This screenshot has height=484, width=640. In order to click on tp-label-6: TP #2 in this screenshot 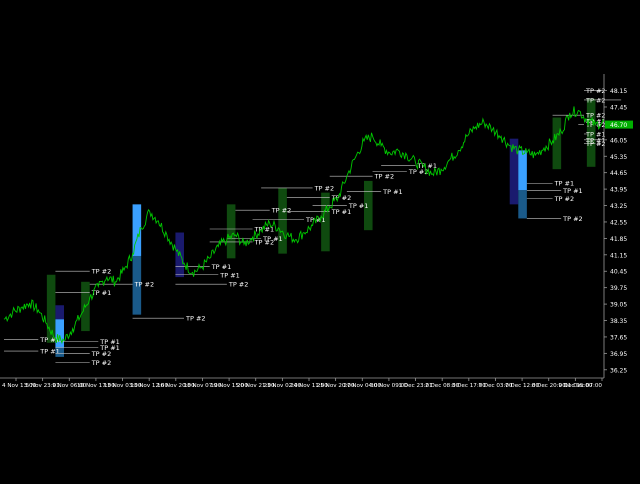, I will do `click(101, 272)`.